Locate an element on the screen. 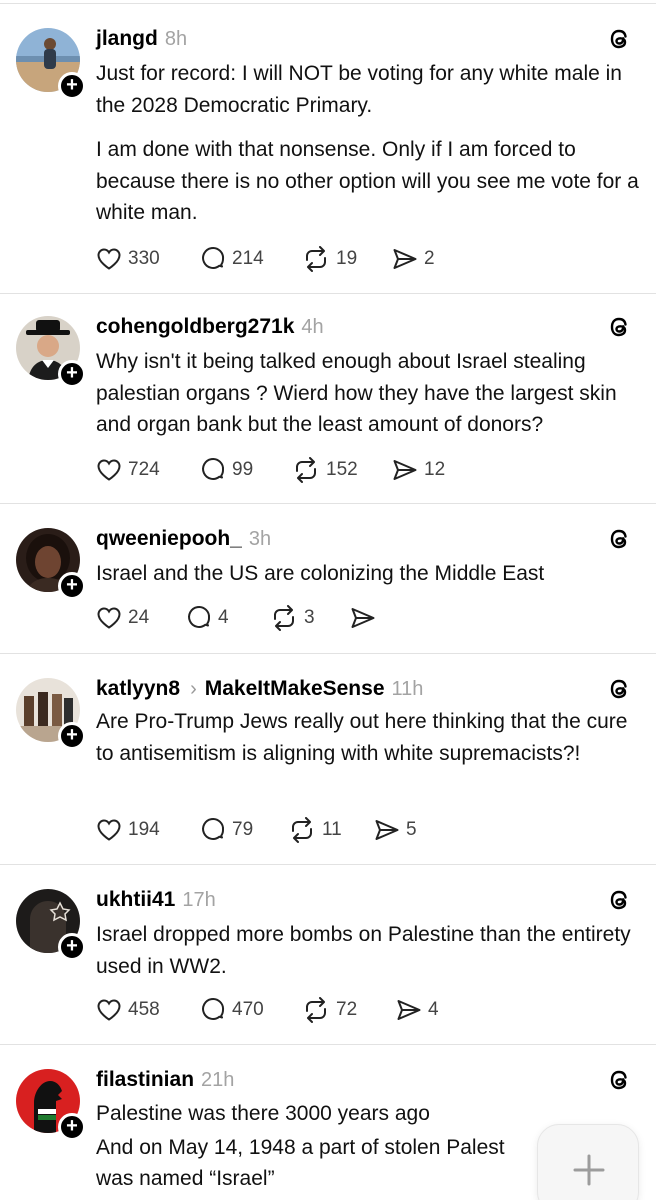  chevron-right-icon: › is located at coordinates (193, 688).